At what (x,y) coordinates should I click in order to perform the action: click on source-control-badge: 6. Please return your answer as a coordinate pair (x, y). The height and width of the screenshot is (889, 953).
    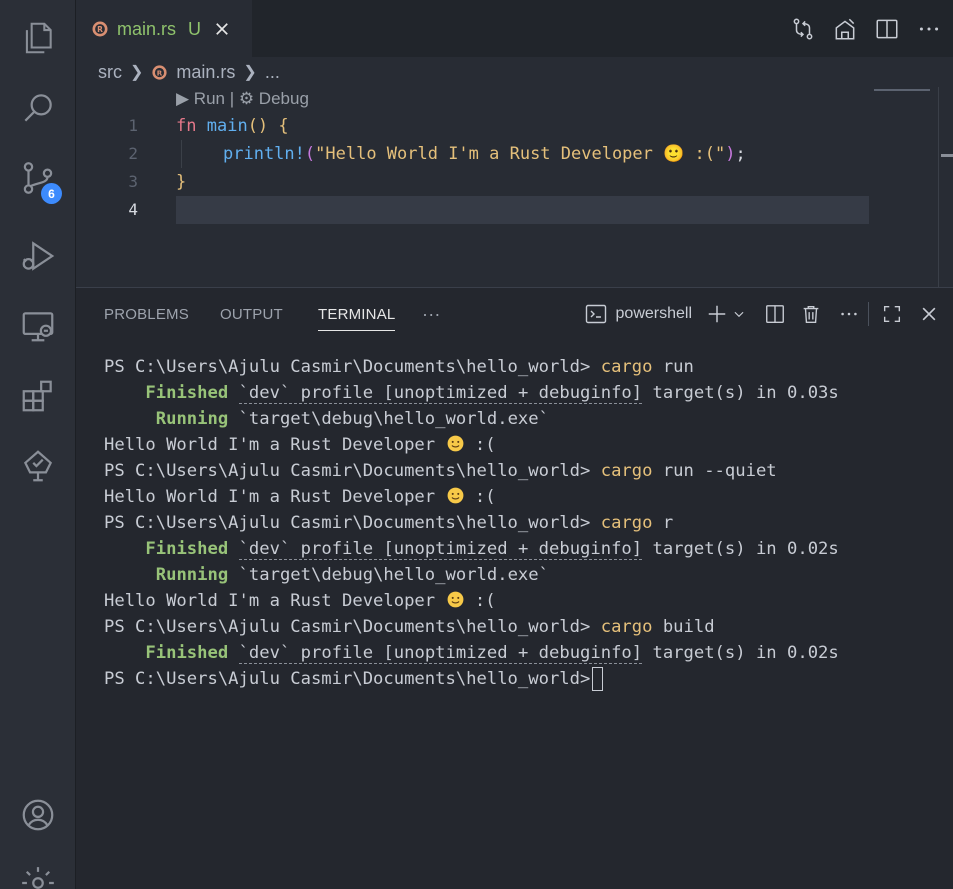
    Looking at the image, I should click on (51, 193).